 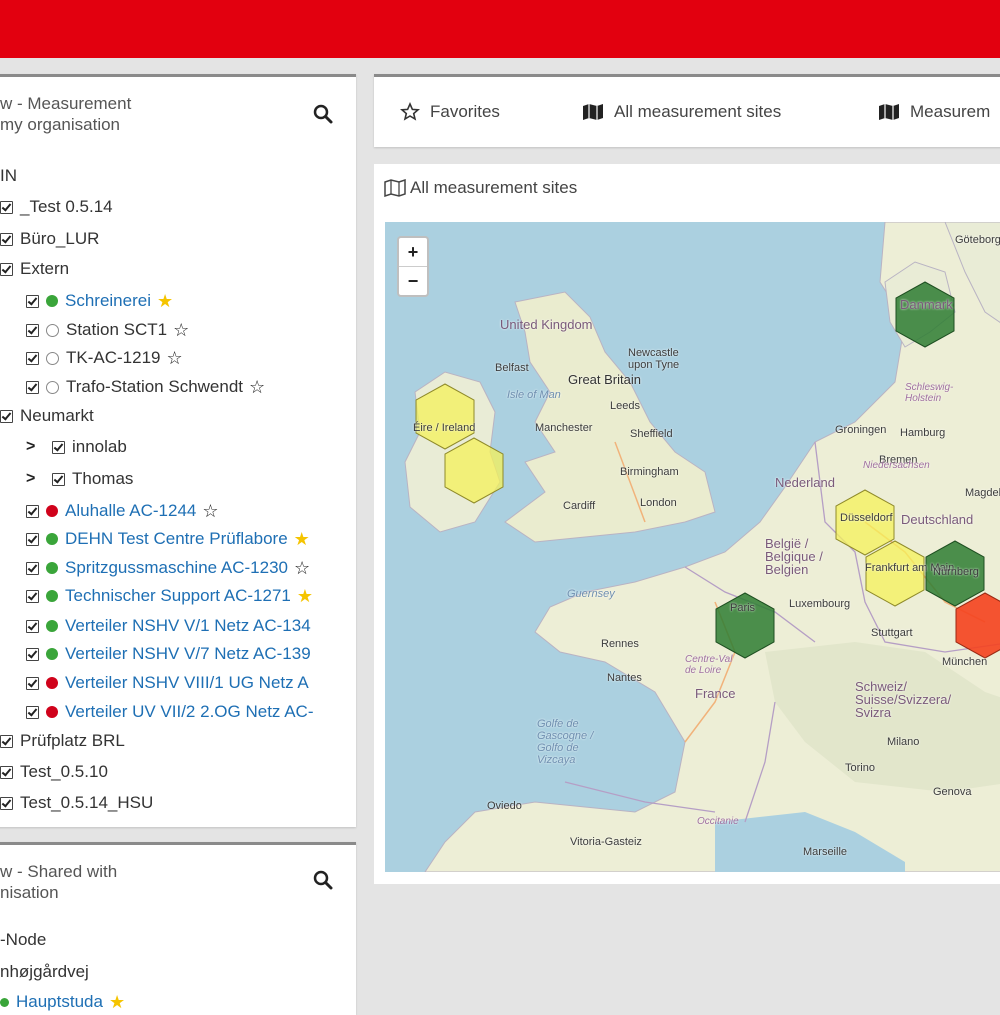 I want to click on map-outline-icon, so click(x=395, y=188).